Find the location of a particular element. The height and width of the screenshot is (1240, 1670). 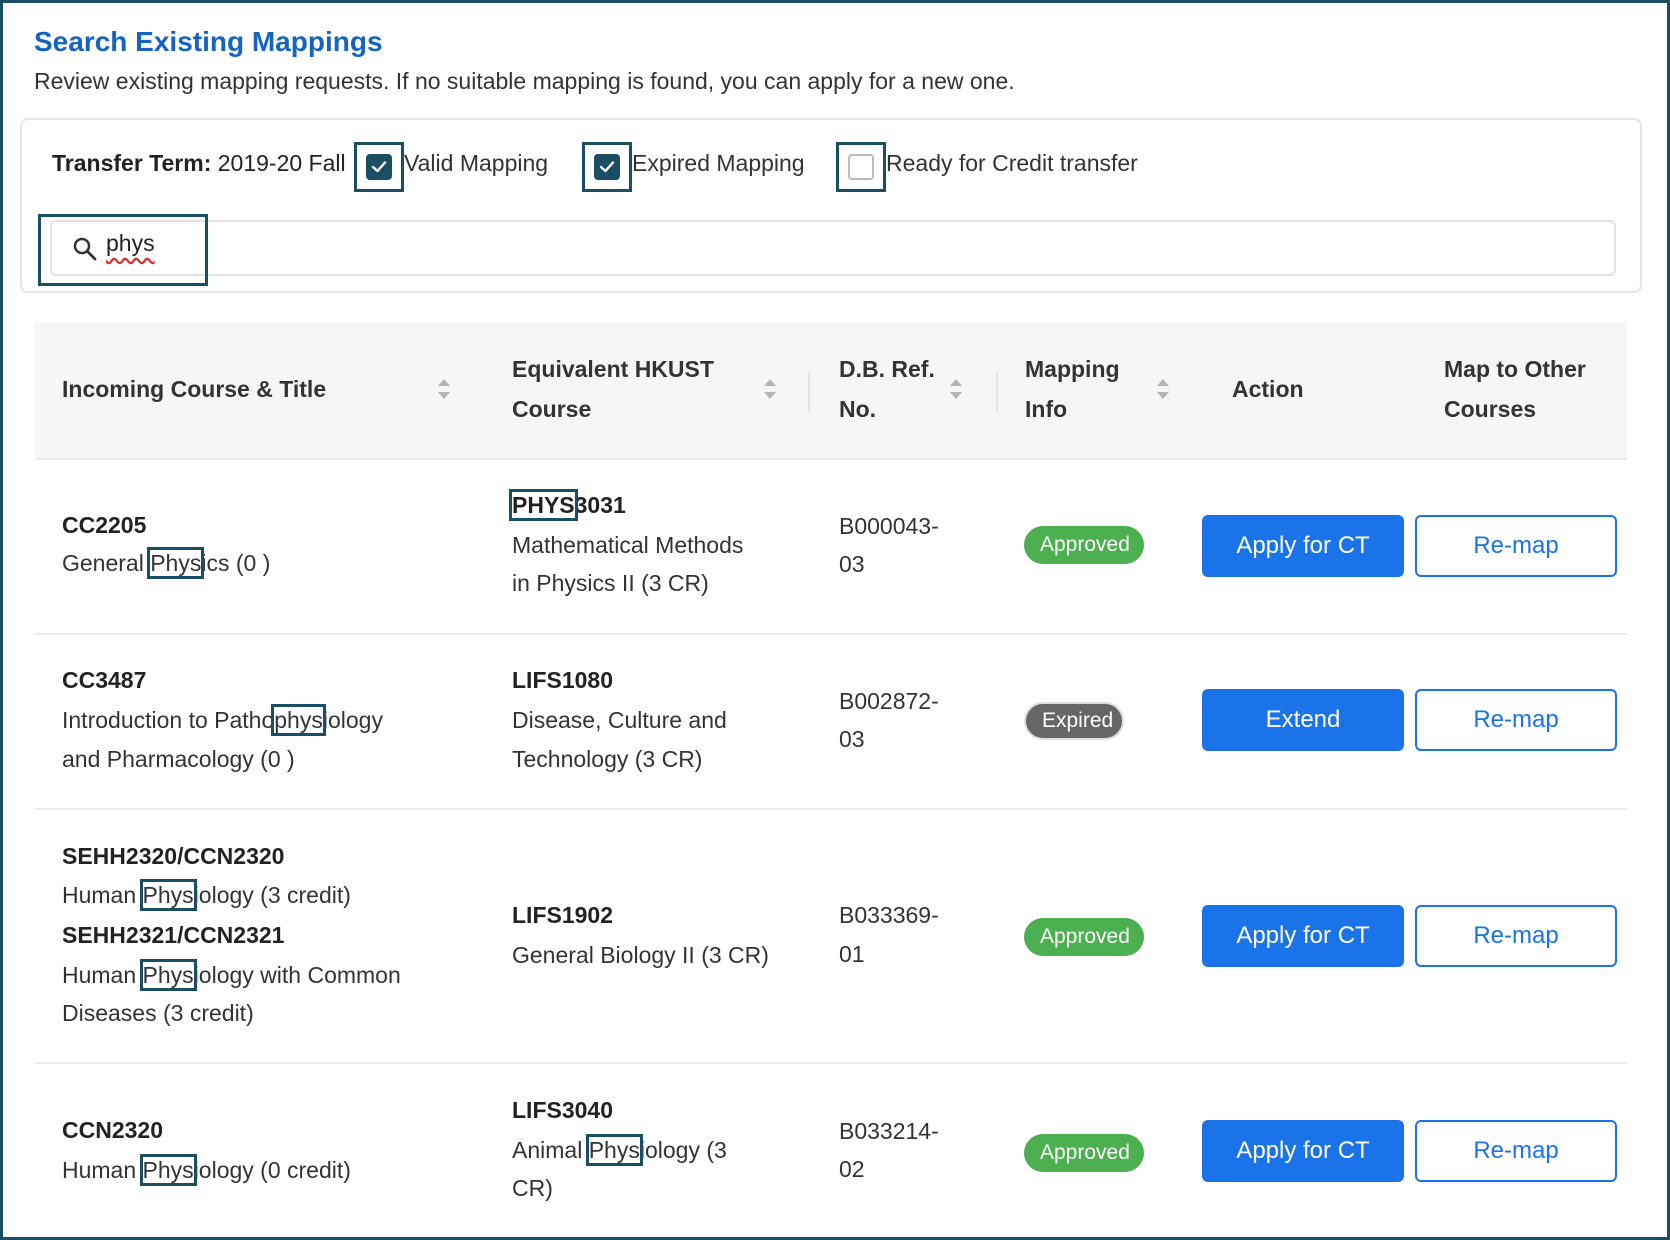

col-db-ref-label-2: No. is located at coordinates (858, 409).